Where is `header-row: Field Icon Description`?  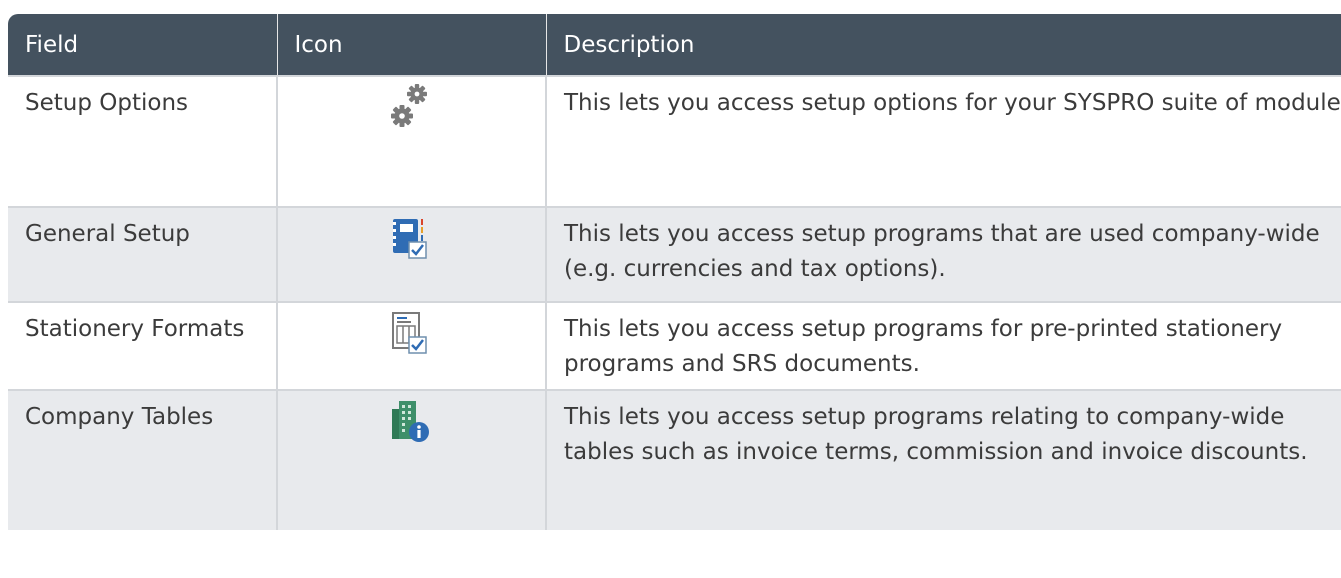 header-row: Field Icon Description is located at coordinates (674, 45).